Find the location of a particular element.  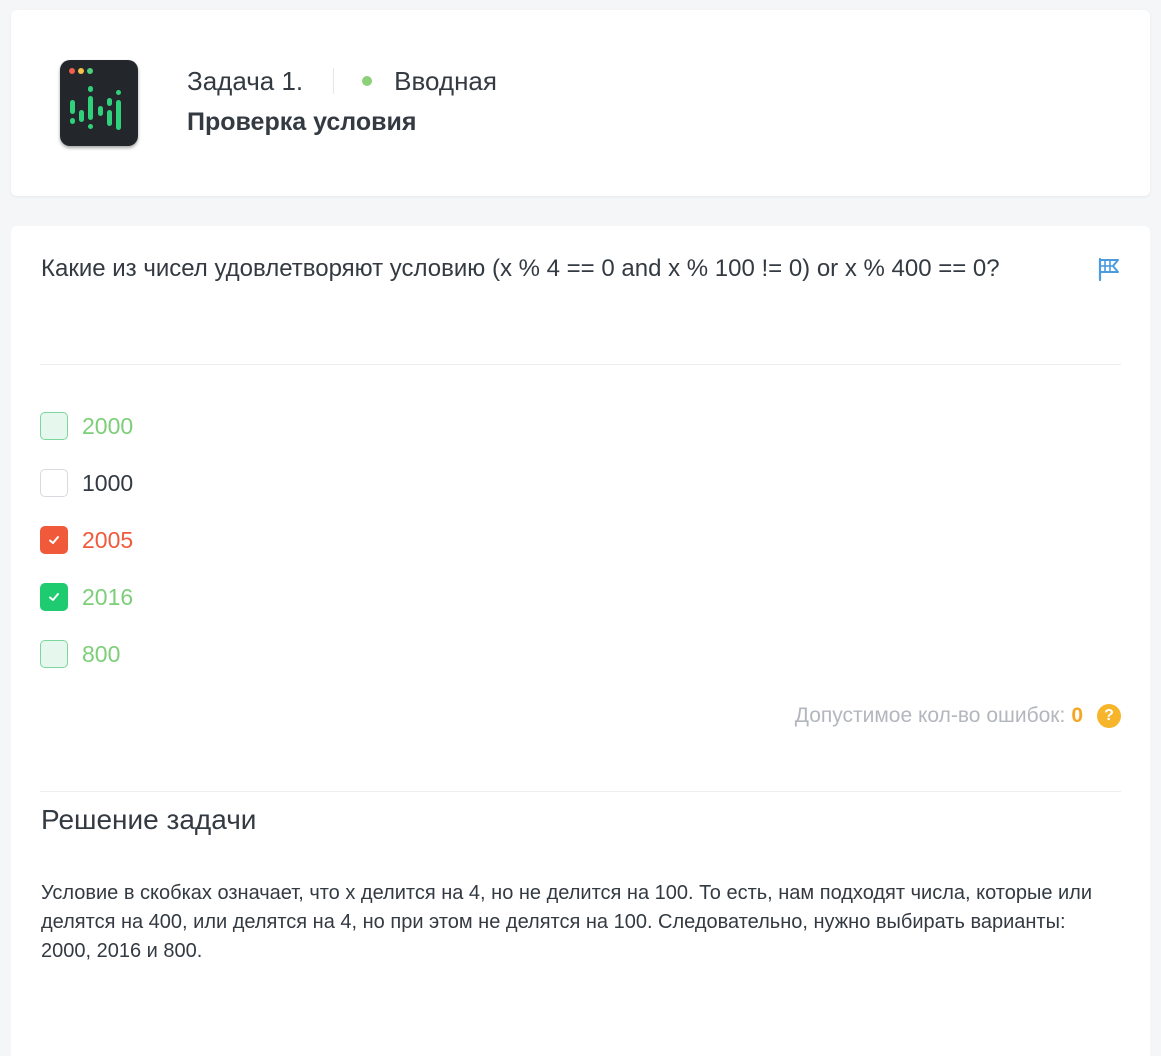

task-title: Проверка условия is located at coordinates (302, 122).